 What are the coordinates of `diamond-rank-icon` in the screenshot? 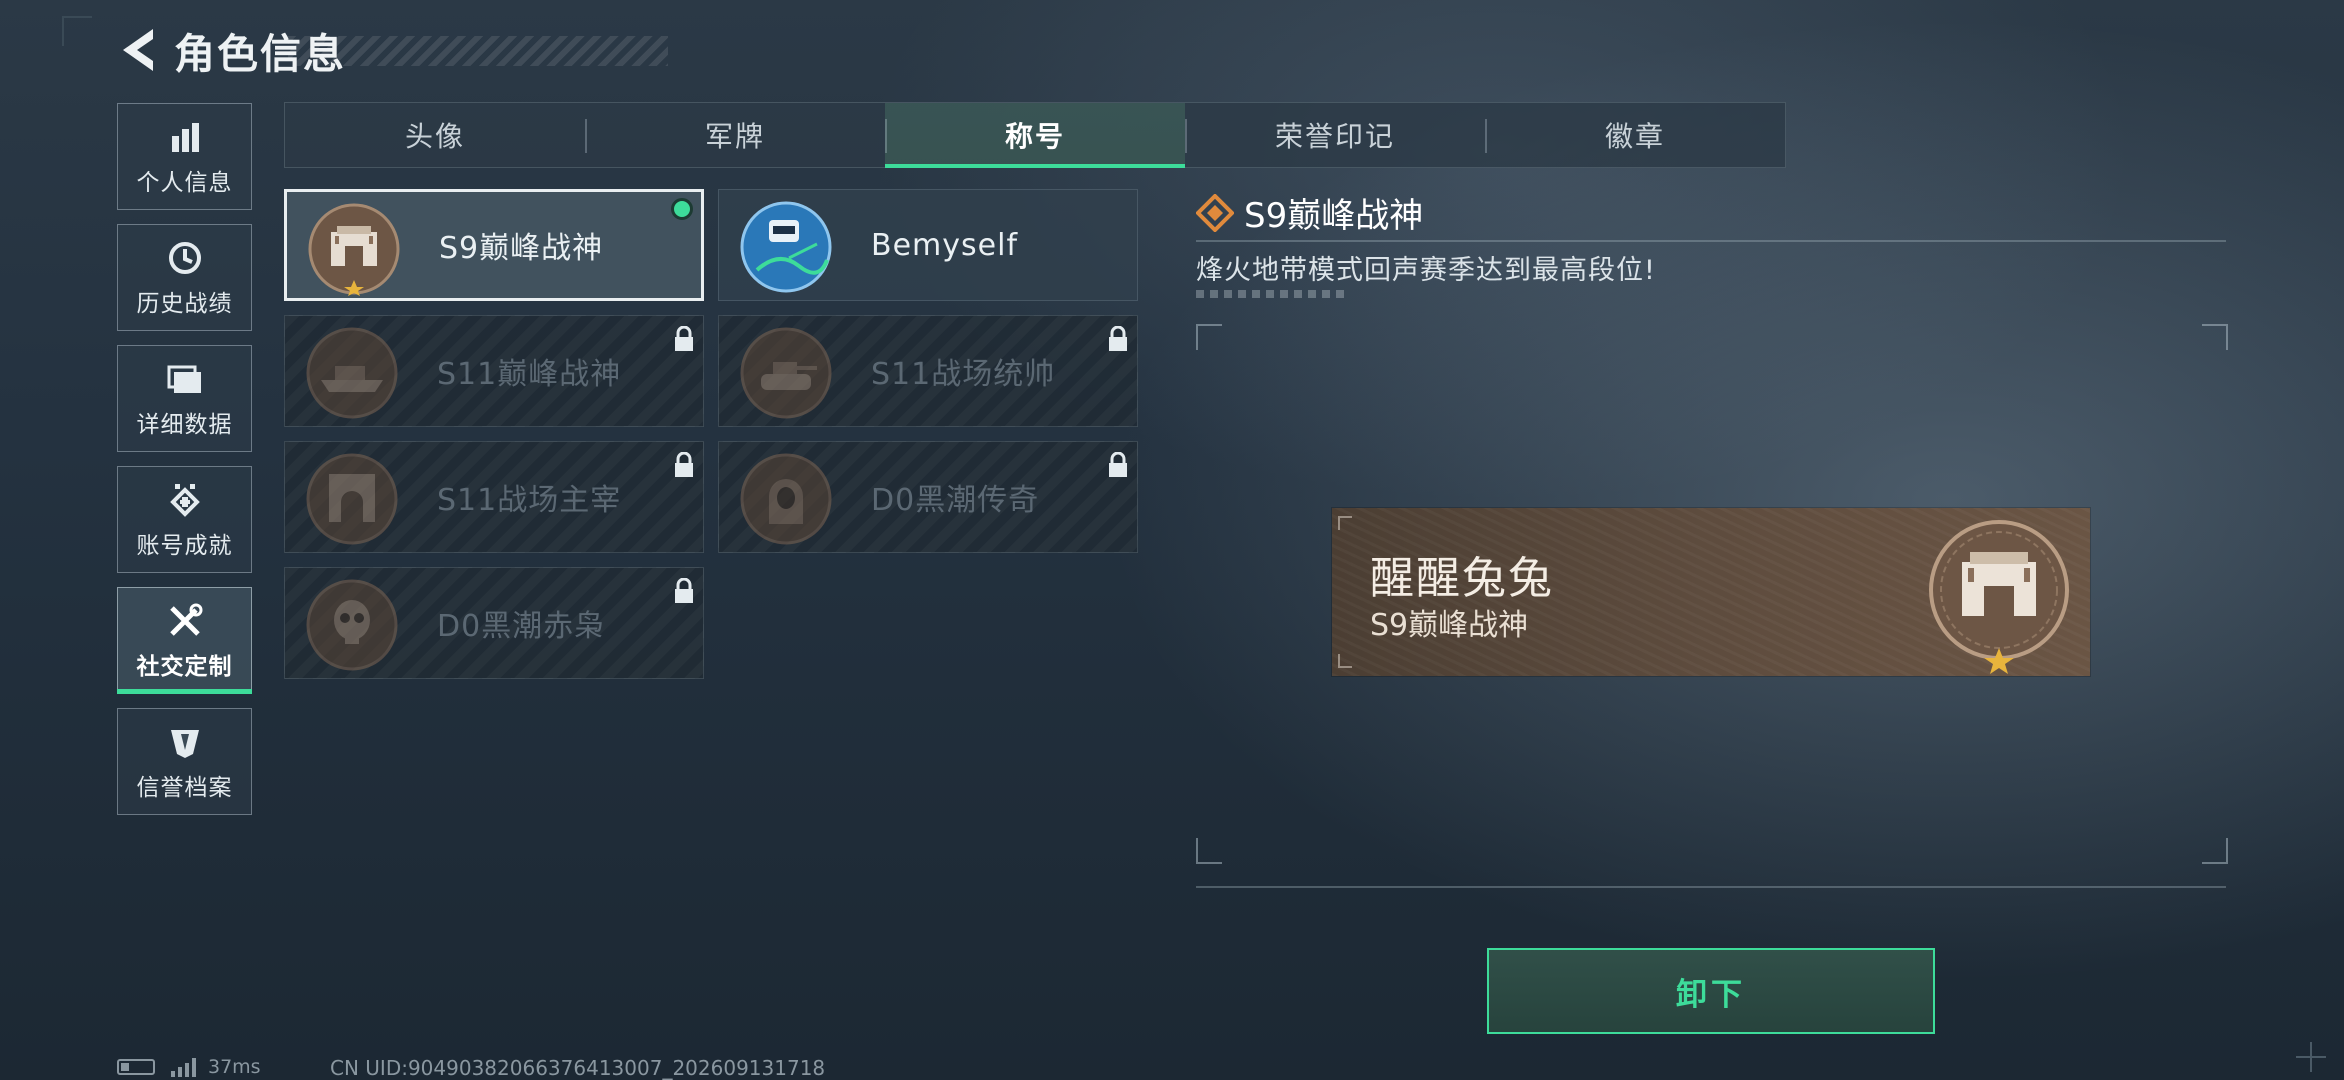 It's located at (1215, 212).